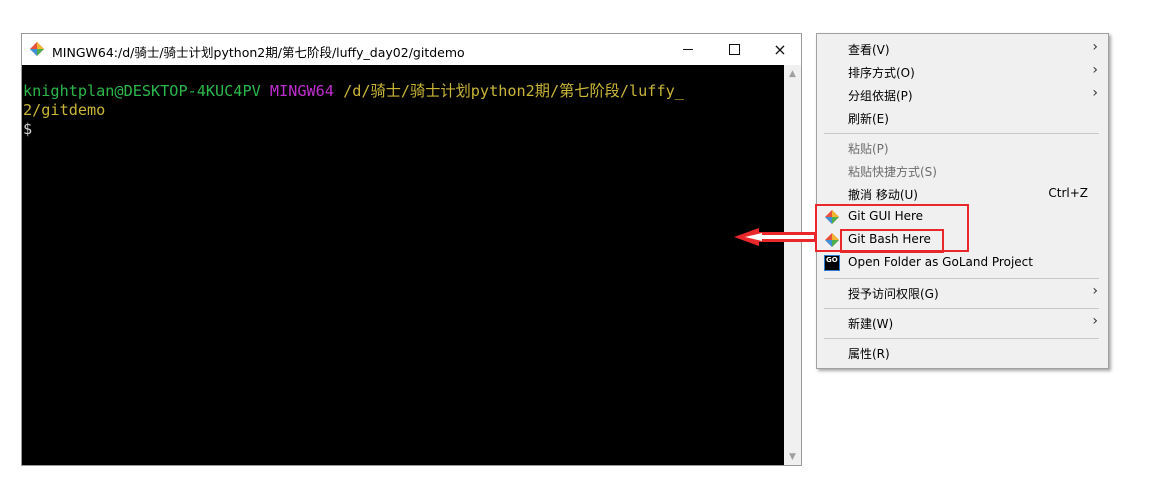  Describe the element at coordinates (792, 265) in the screenshot. I see `vertical-scrollbar: ▲ ▼` at that location.